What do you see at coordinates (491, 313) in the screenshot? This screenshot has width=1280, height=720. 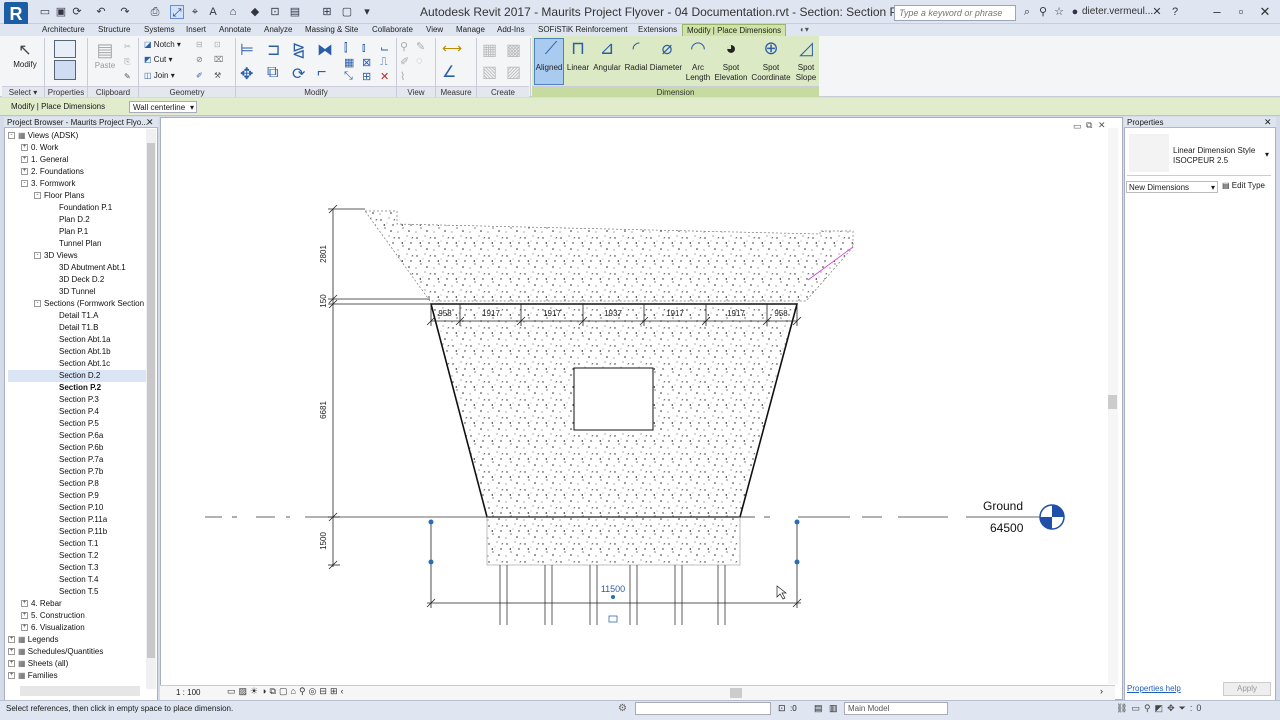 I see `dim-top-2: 1917` at bounding box center [491, 313].